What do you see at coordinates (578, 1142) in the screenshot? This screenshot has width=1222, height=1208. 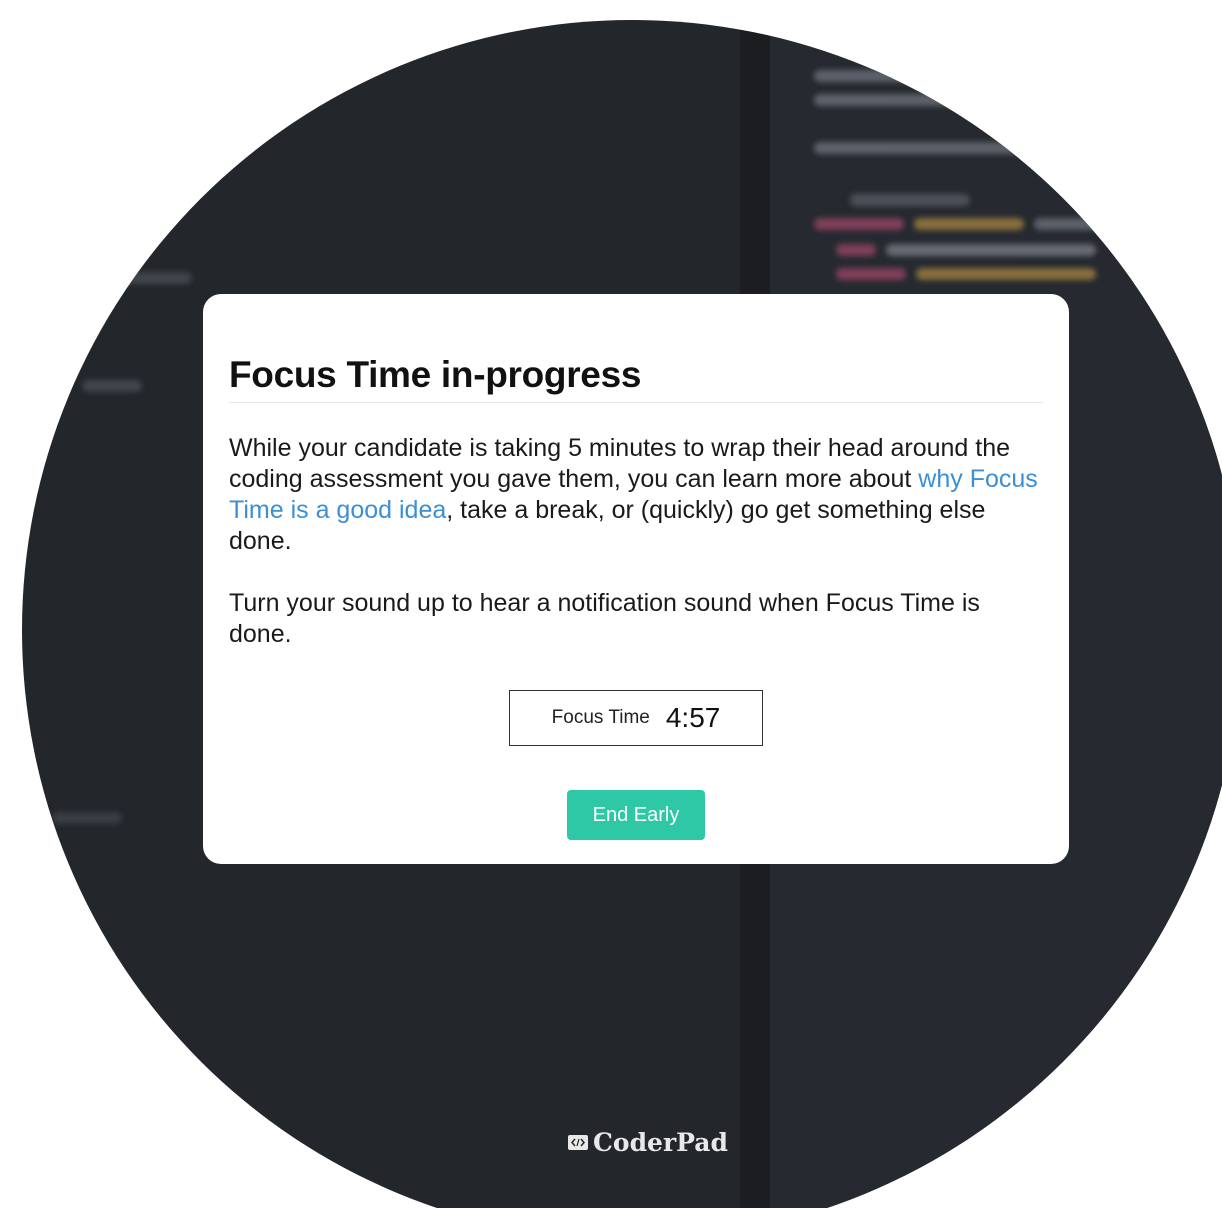 I see `coderpad-logo-icon` at bounding box center [578, 1142].